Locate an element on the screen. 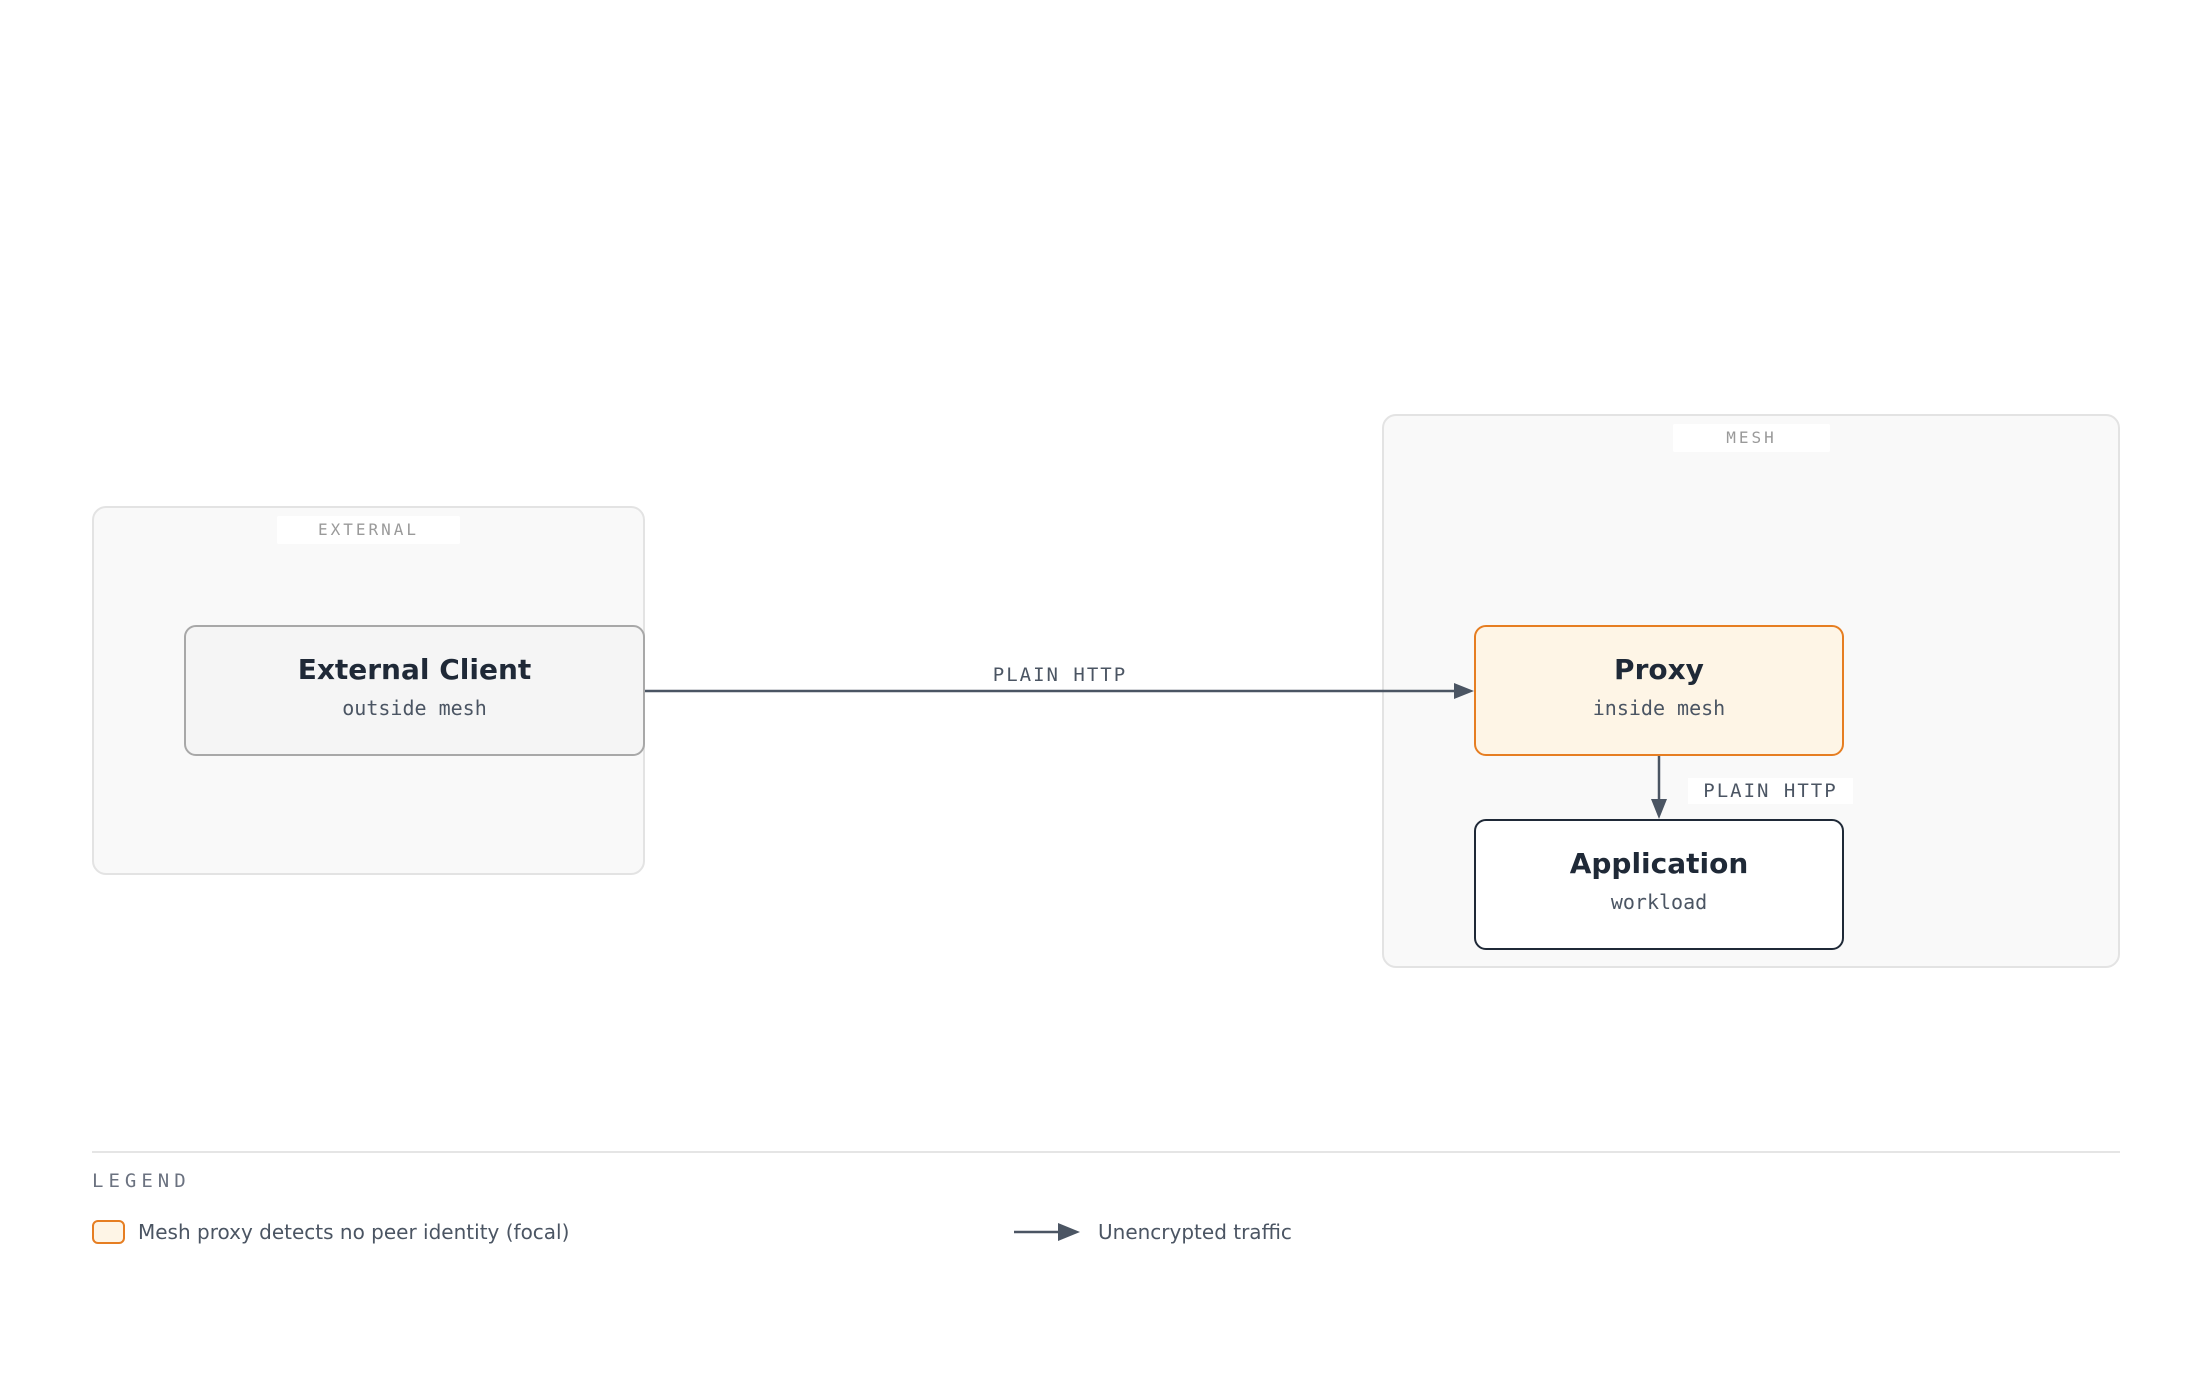 Image resolution: width=2200 pixels, height=1376 pixels. legend-item-unencrypted: Unencrypted traffic is located at coordinates (1195, 1232).